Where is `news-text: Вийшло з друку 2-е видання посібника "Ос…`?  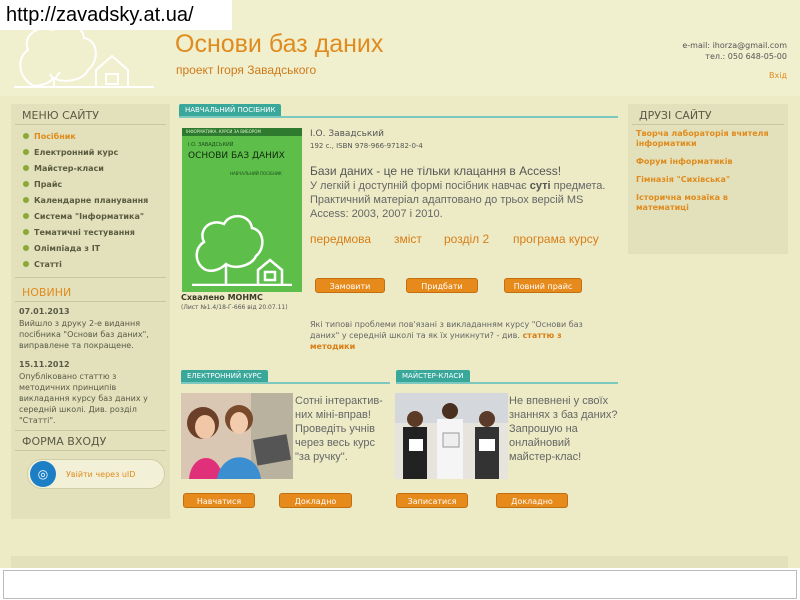 news-text: Вийшло з друку 2-е видання посібника "Ос… is located at coordinates (84, 334).